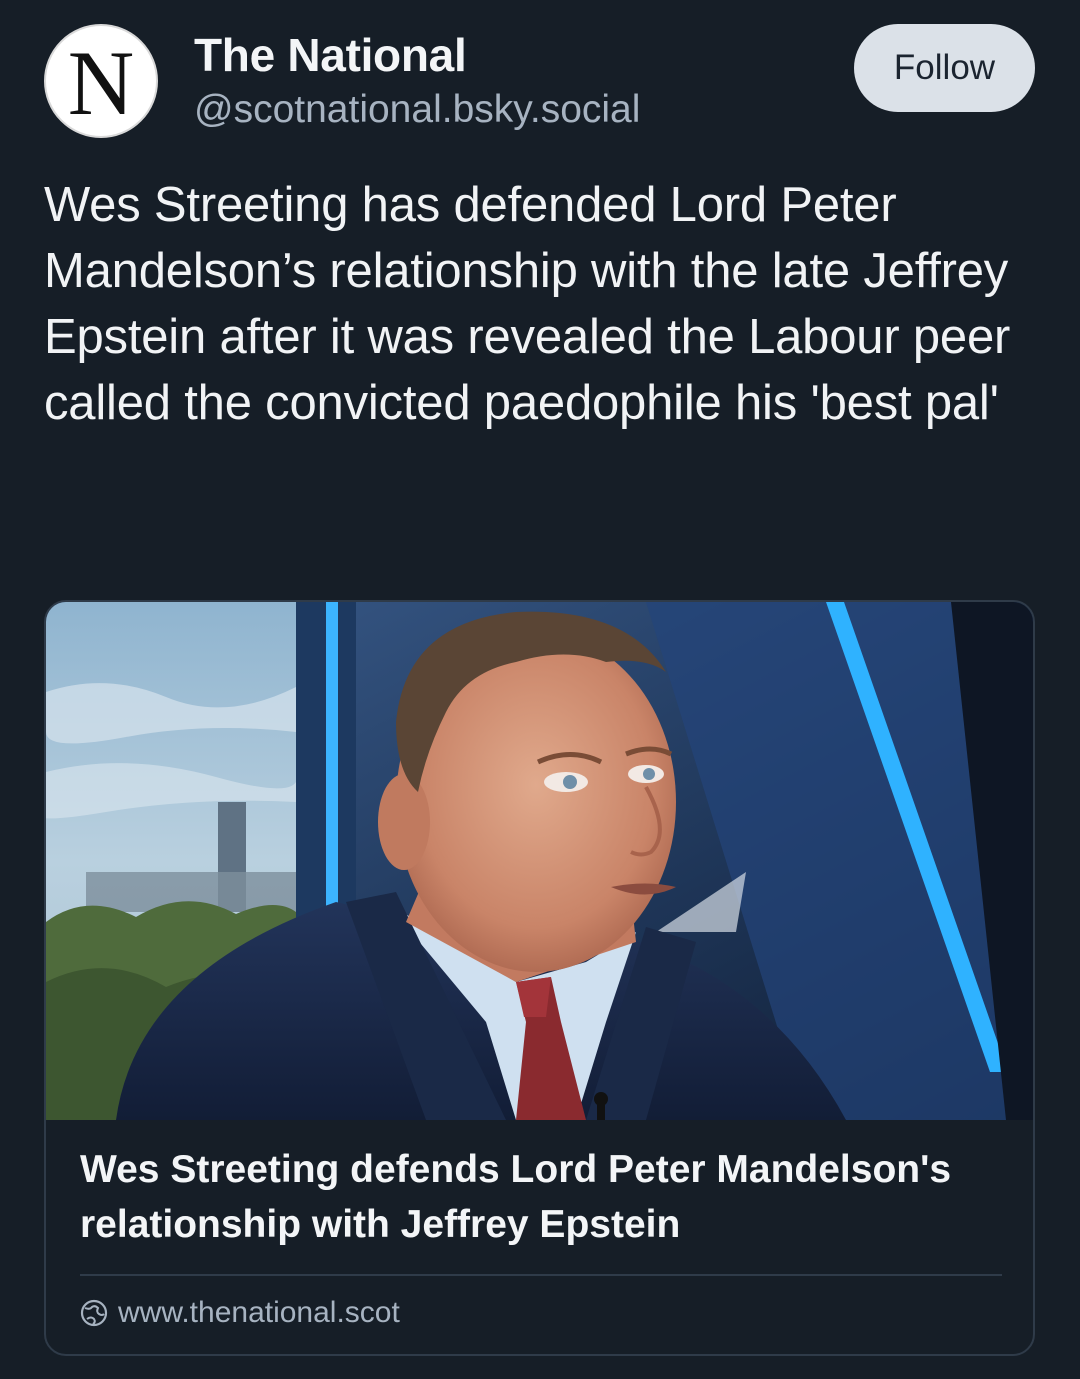 The width and height of the screenshot is (1080, 1379). I want to click on avatar: N, so click(101, 81).